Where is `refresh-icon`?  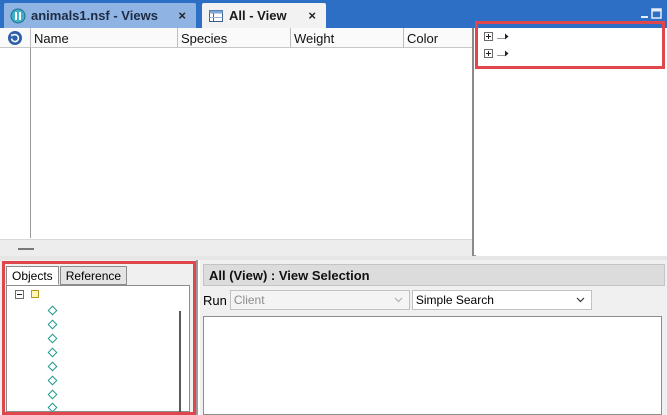
refresh-icon is located at coordinates (15, 38).